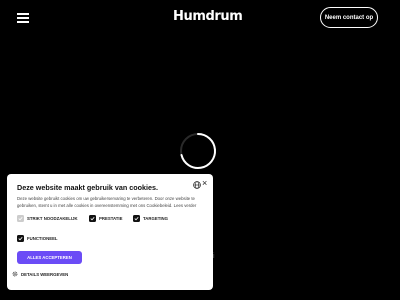 The height and width of the screenshot is (300, 400). I want to click on brand-logo: Humdrum, so click(208, 16).